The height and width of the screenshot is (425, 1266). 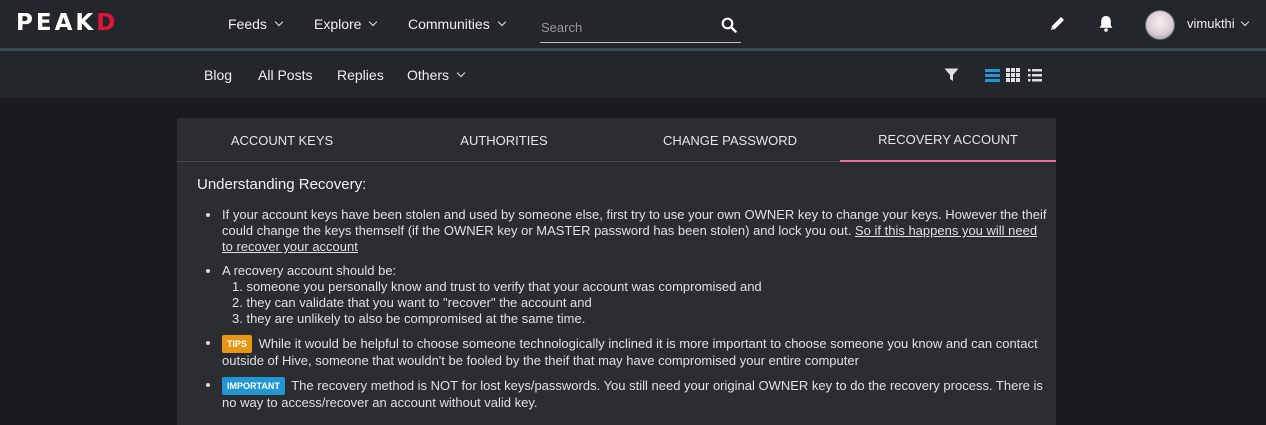 What do you see at coordinates (107, 23) in the screenshot?
I see `logo-accent: D` at bounding box center [107, 23].